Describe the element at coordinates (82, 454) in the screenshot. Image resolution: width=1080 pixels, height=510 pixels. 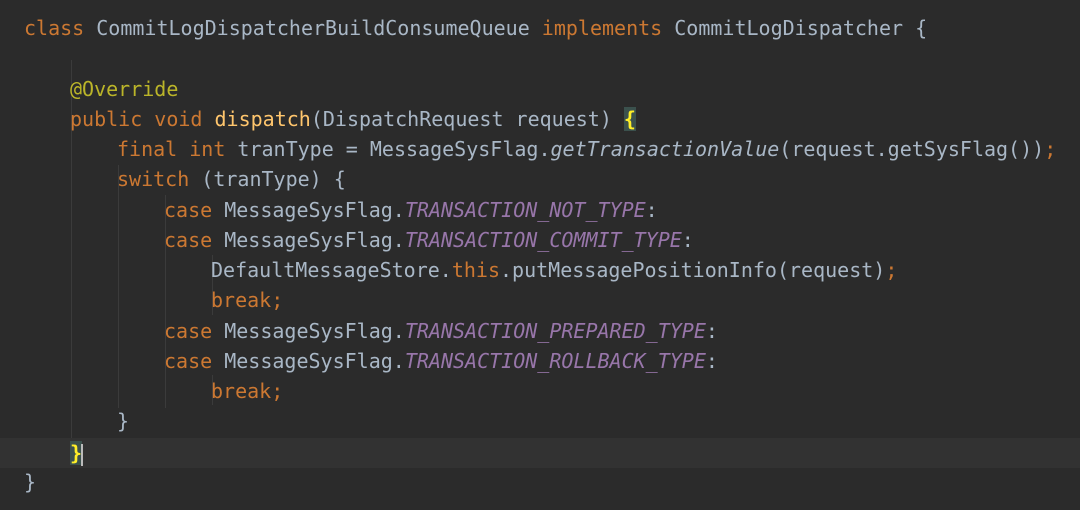
I see `text-caret` at that location.